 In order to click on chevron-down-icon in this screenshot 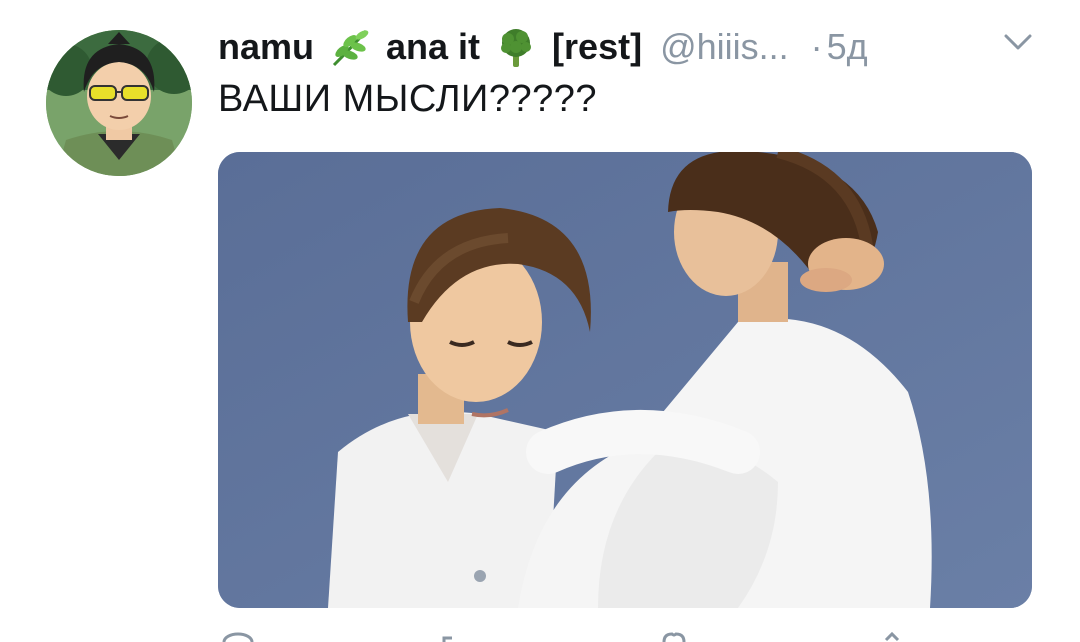, I will do `click(1018, 42)`.